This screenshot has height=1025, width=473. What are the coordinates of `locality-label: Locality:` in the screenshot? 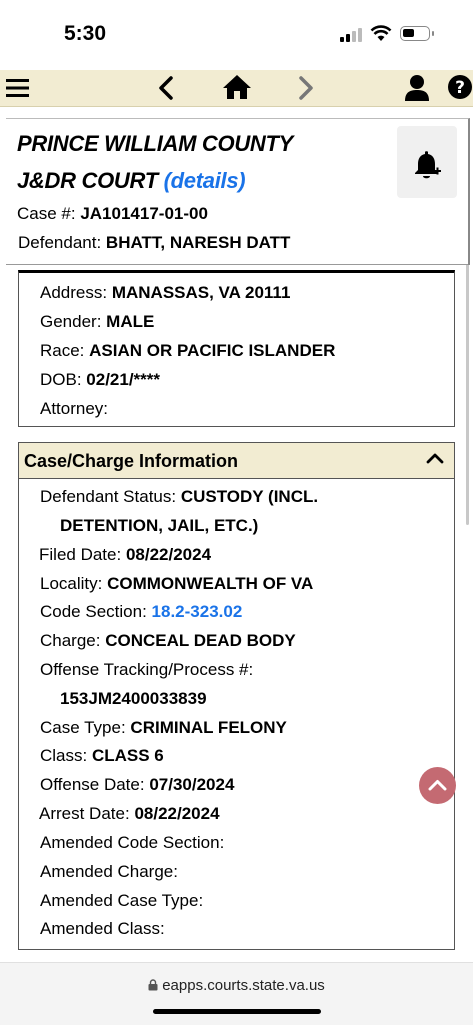 It's located at (71, 583).